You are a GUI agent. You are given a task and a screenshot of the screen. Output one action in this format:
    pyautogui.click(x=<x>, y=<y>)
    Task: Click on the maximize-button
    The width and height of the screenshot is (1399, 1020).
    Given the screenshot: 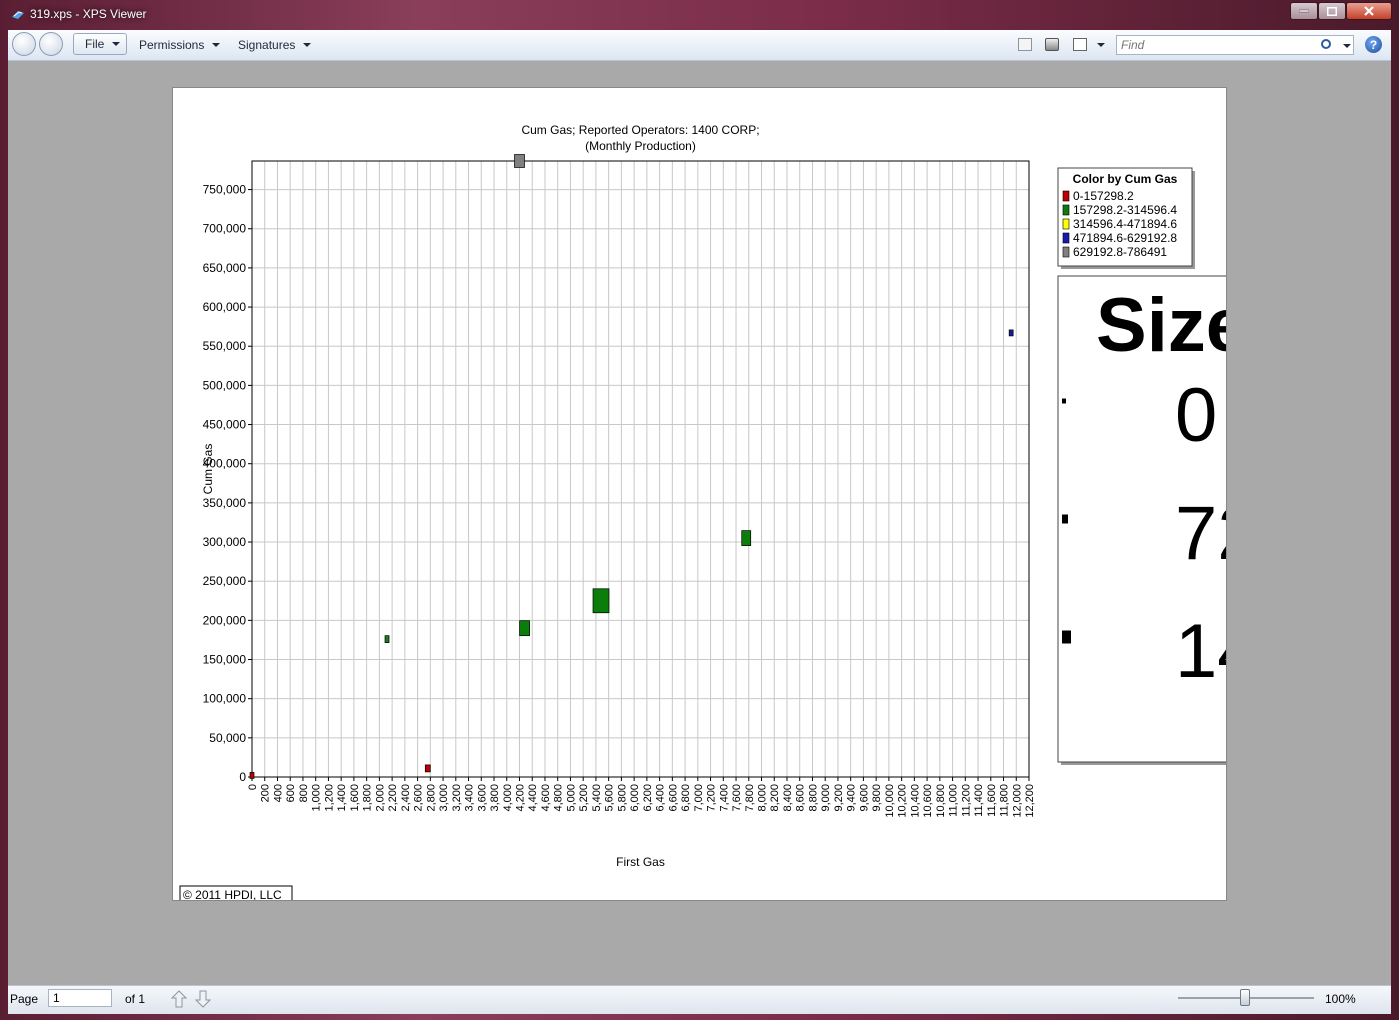 What is the action you would take?
    pyautogui.click(x=1332, y=11)
    